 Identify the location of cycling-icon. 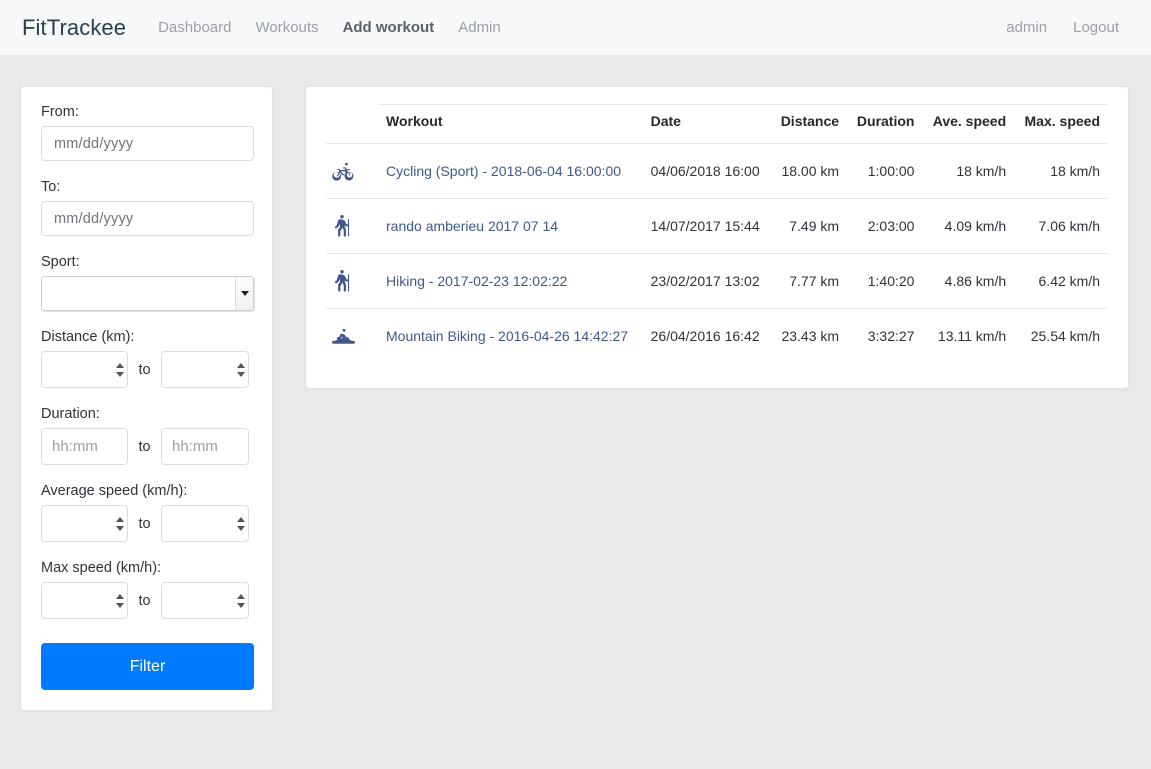
(351, 171).